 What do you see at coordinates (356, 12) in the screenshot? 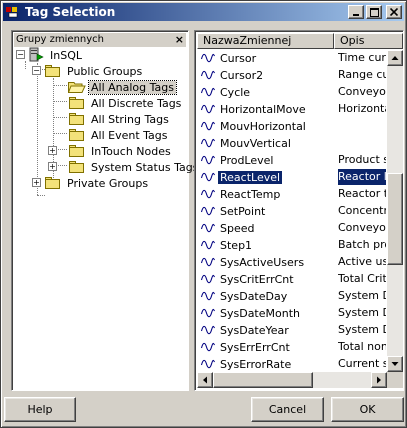
I see `minimize-button` at bounding box center [356, 12].